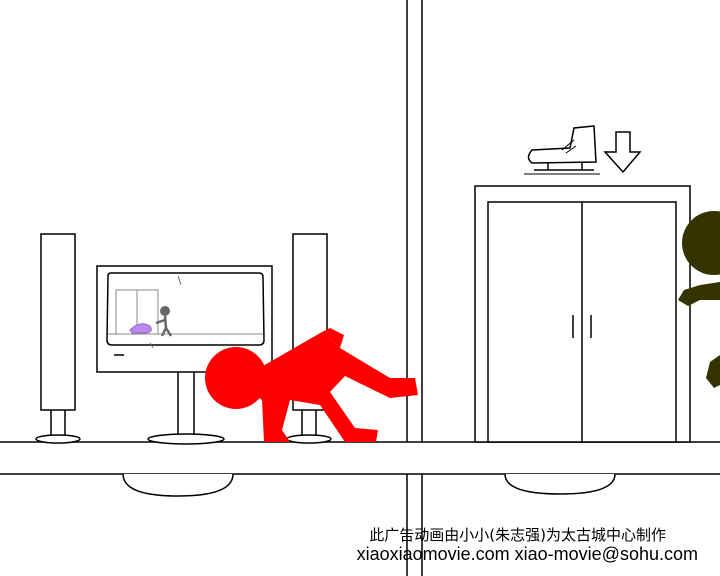 This screenshot has width=720, height=576. What do you see at coordinates (414, 288) in the screenshot?
I see `wall-divider` at bounding box center [414, 288].